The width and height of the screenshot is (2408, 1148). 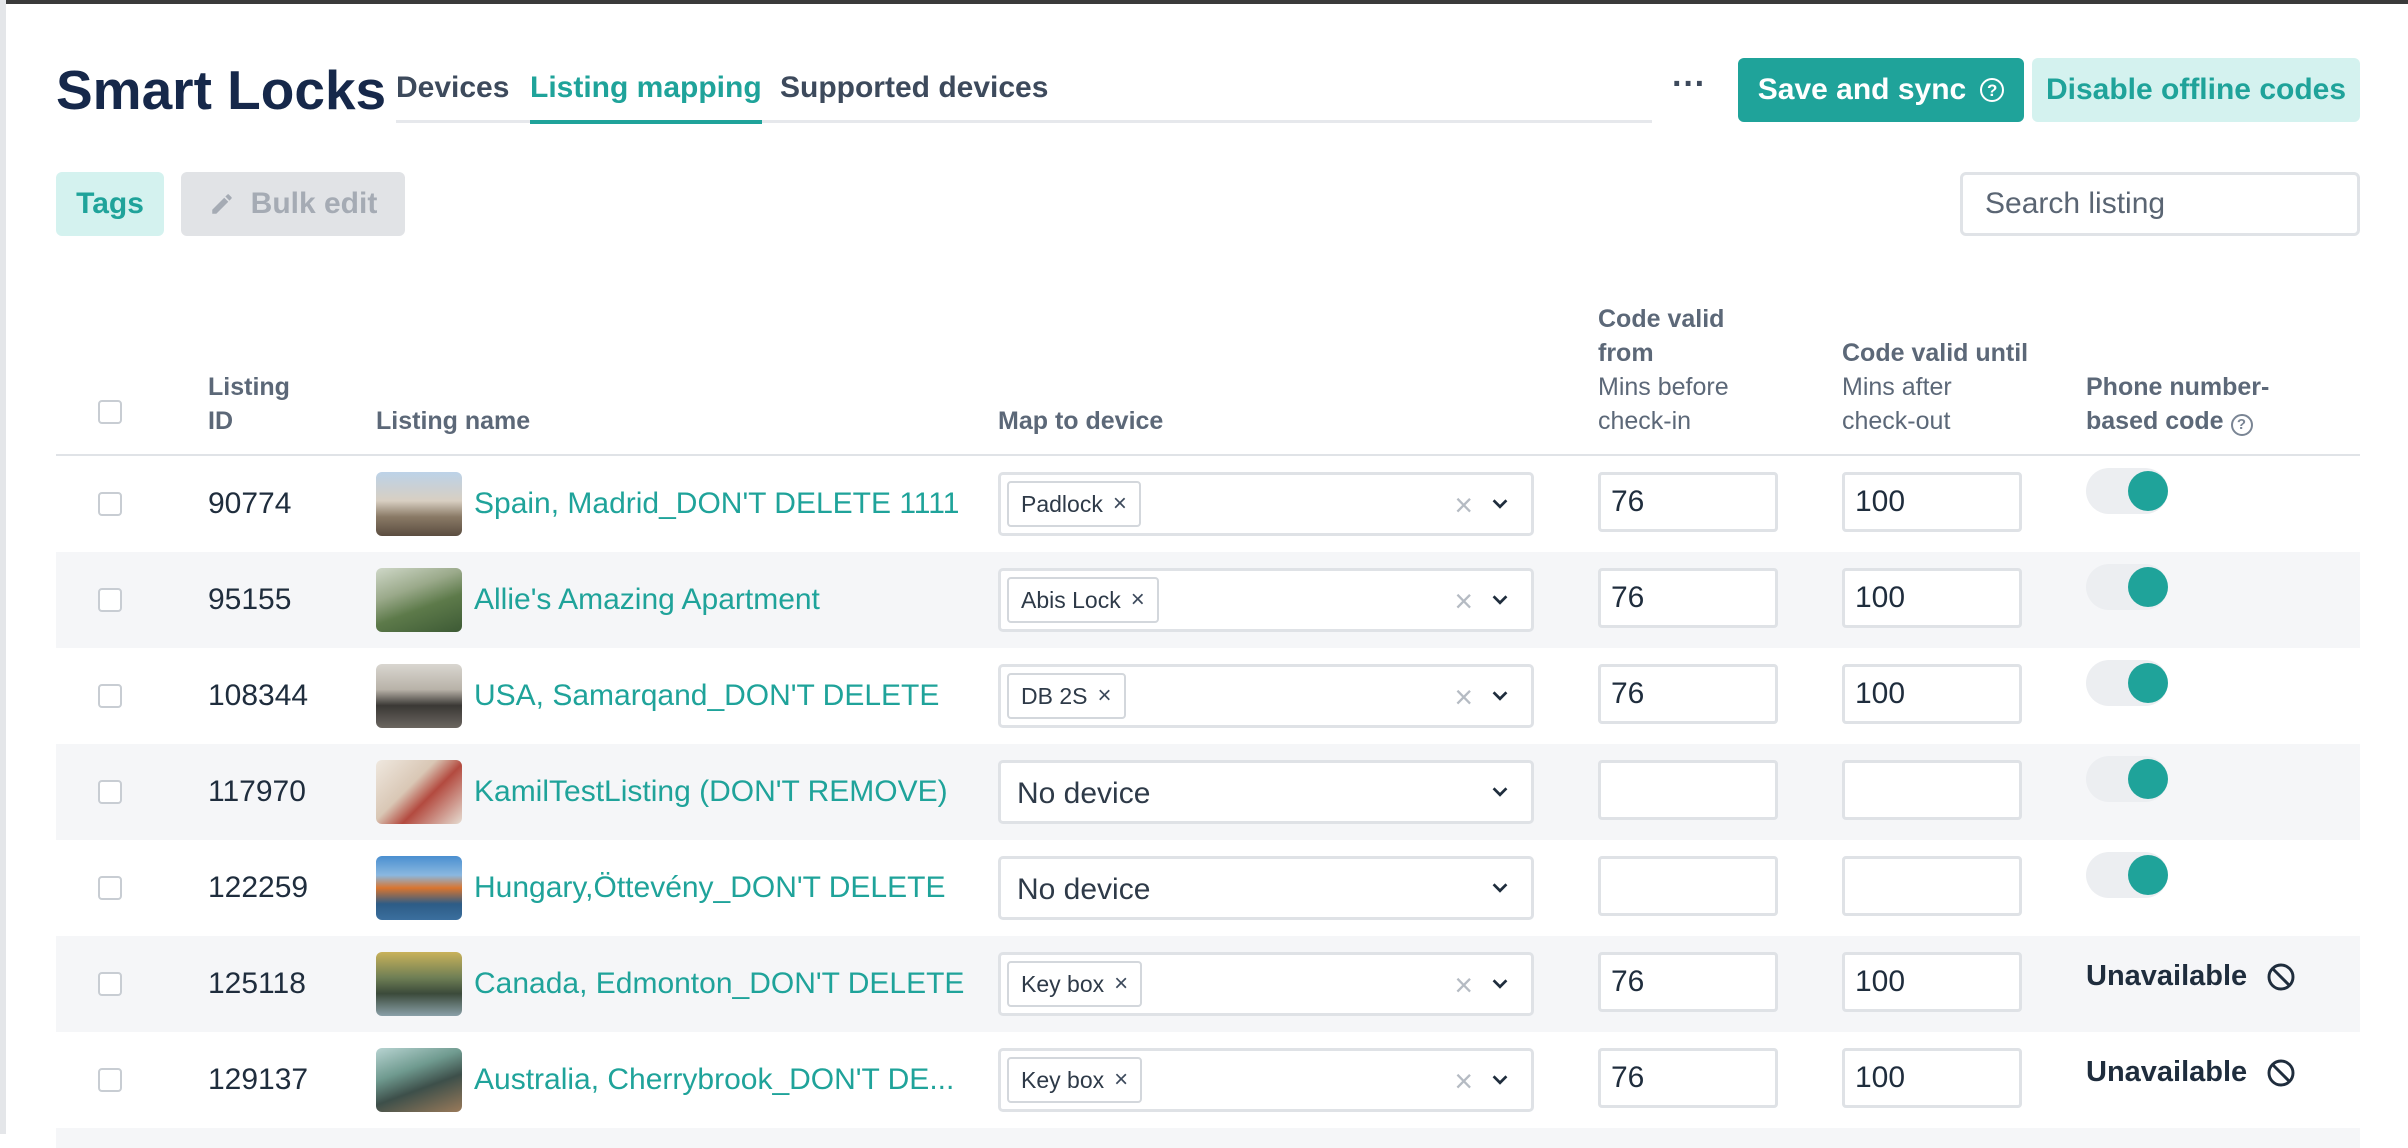 I want to click on listing-name-link: Spain, Madrid_DON'T DELETE 1111, so click(x=716, y=504).